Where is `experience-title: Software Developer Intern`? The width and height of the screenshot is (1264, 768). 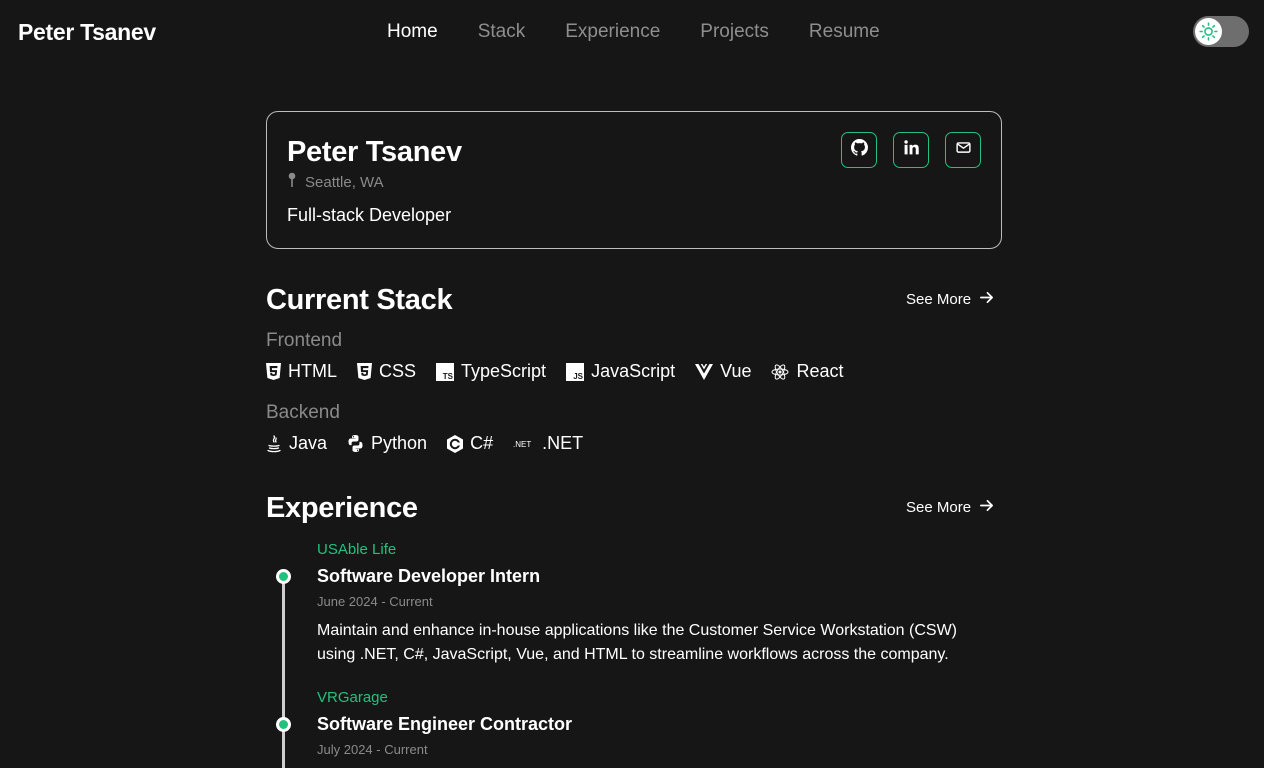 experience-title: Software Developer Intern is located at coordinates (429, 576).